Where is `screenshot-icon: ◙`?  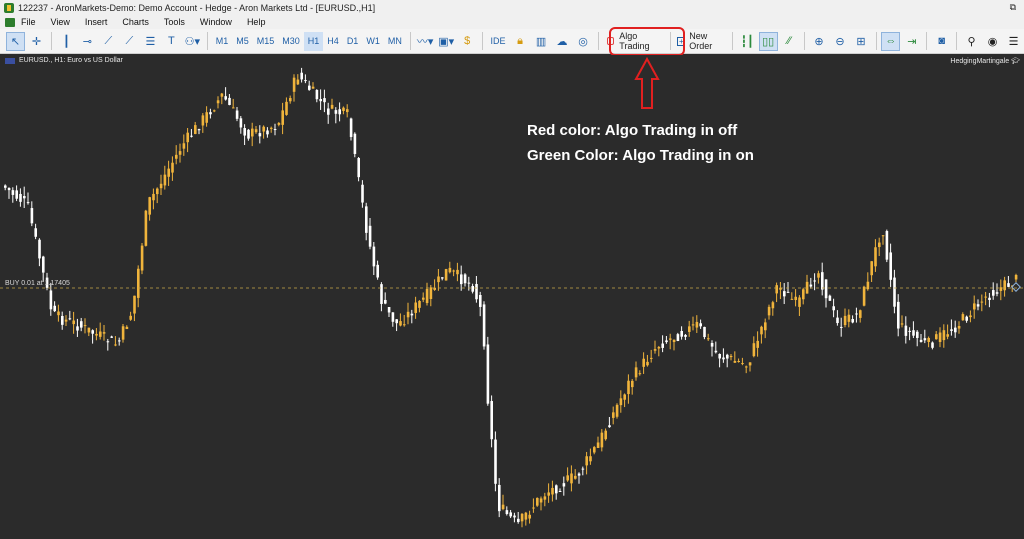
screenshot-icon: ◙ is located at coordinates (941, 41).